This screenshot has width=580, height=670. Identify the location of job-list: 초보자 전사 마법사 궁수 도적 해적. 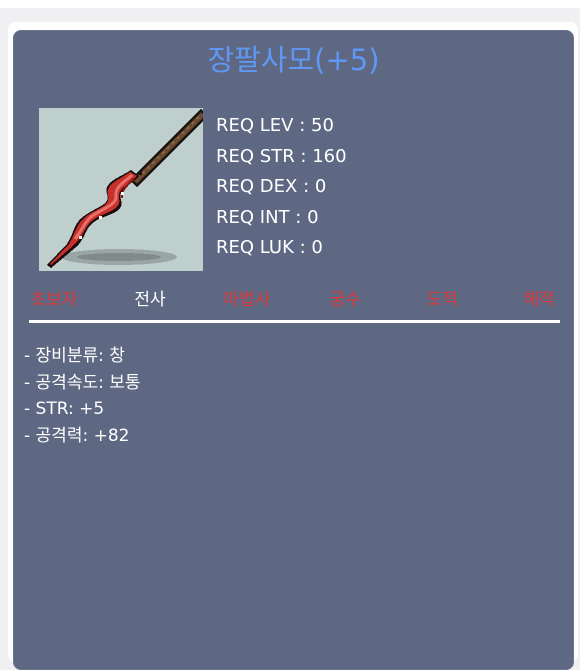
(293, 300).